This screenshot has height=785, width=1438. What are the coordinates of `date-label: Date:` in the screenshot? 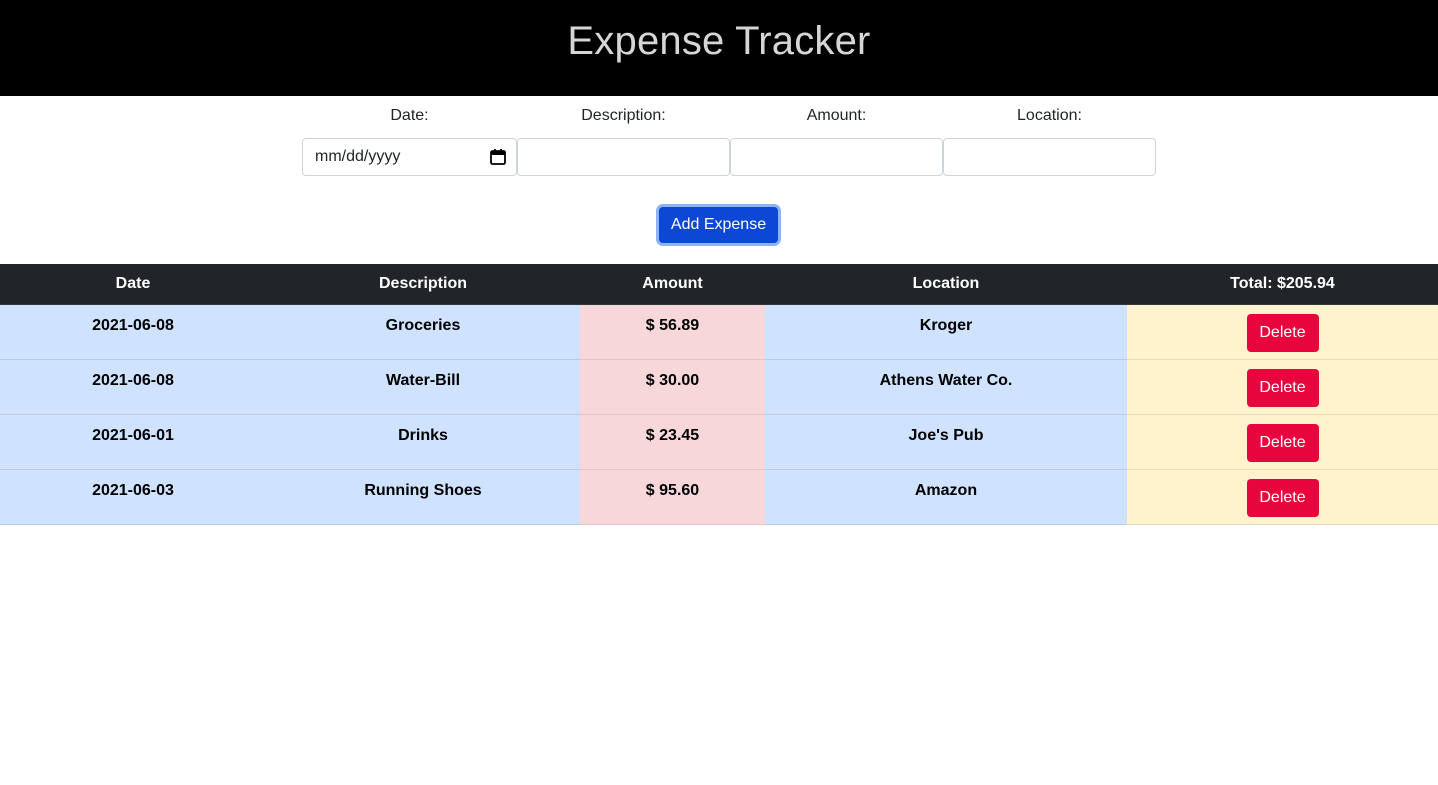 It's located at (409, 115).